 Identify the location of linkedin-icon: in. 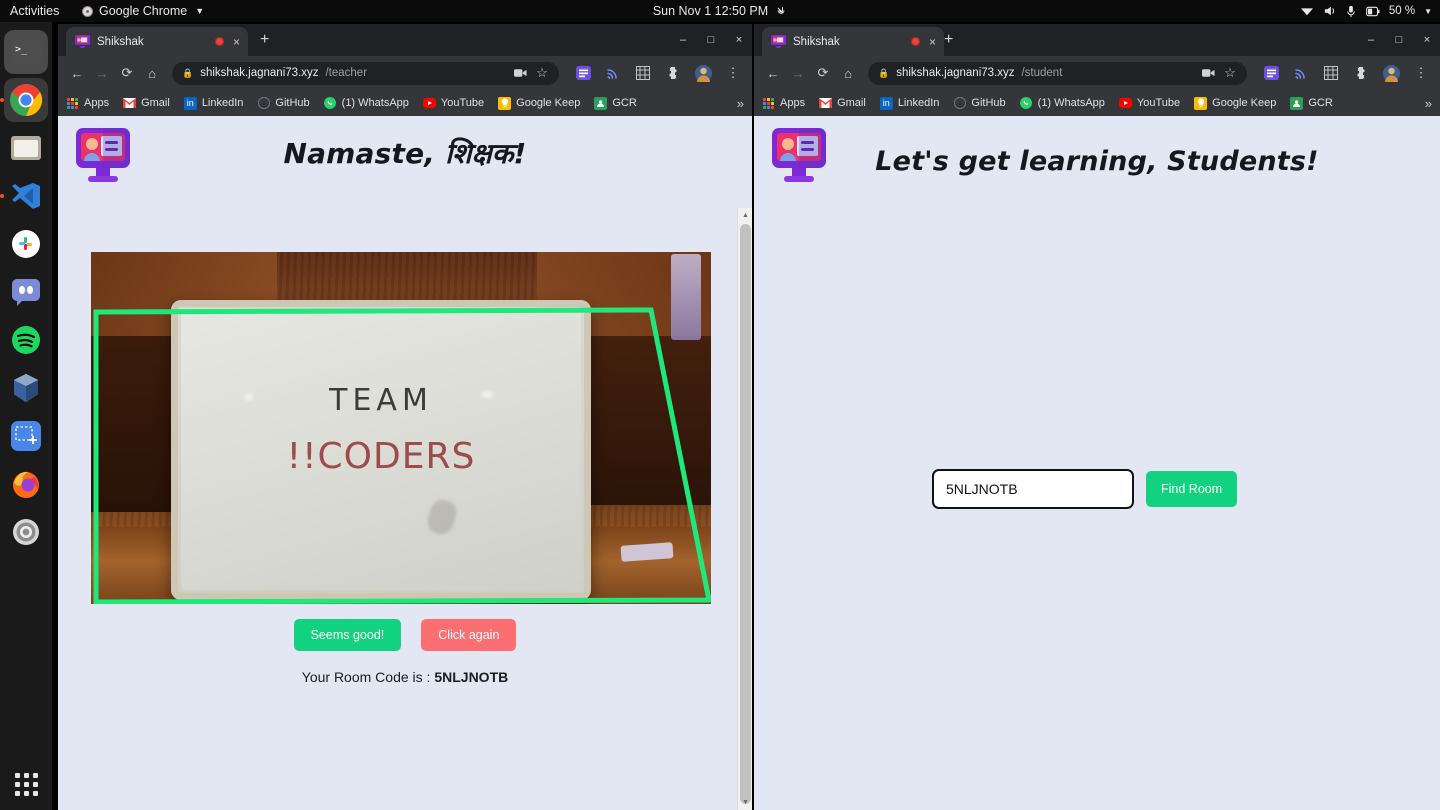
(886, 103).